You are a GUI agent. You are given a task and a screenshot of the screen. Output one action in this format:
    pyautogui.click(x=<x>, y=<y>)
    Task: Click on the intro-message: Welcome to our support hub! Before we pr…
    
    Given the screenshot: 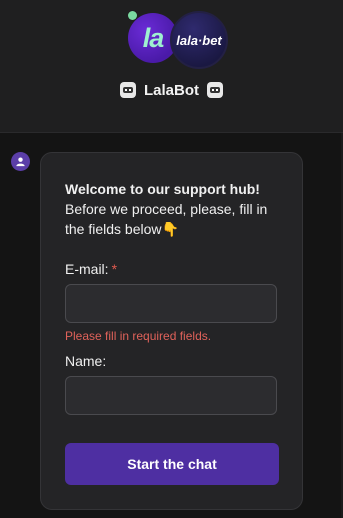 What is the action you would take?
    pyautogui.click(x=176, y=209)
    